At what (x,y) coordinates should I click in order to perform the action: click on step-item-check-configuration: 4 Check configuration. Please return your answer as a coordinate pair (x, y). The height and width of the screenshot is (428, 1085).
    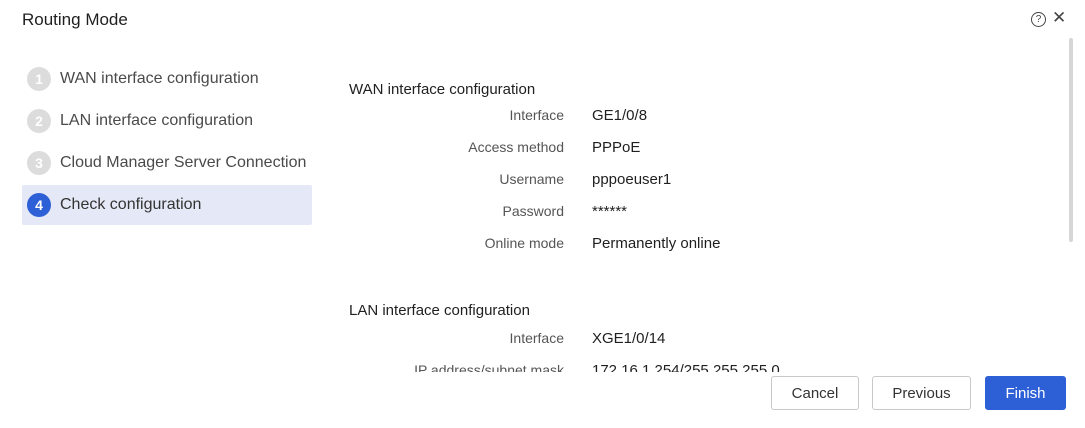
    Looking at the image, I should click on (167, 205).